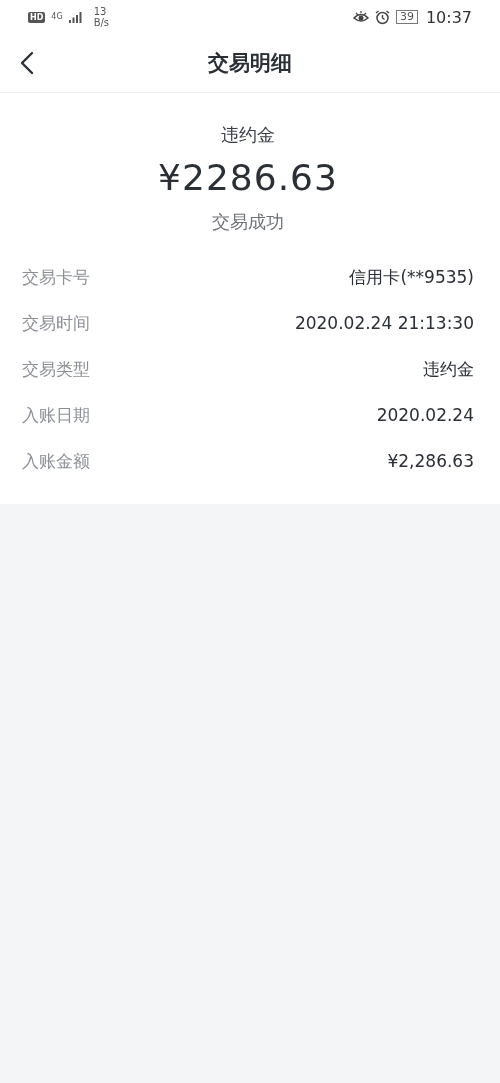 Image resolution: width=500 pixels, height=1083 pixels. Describe the element at coordinates (425, 415) in the screenshot. I see `detail-value: 2020.02.24` at that location.